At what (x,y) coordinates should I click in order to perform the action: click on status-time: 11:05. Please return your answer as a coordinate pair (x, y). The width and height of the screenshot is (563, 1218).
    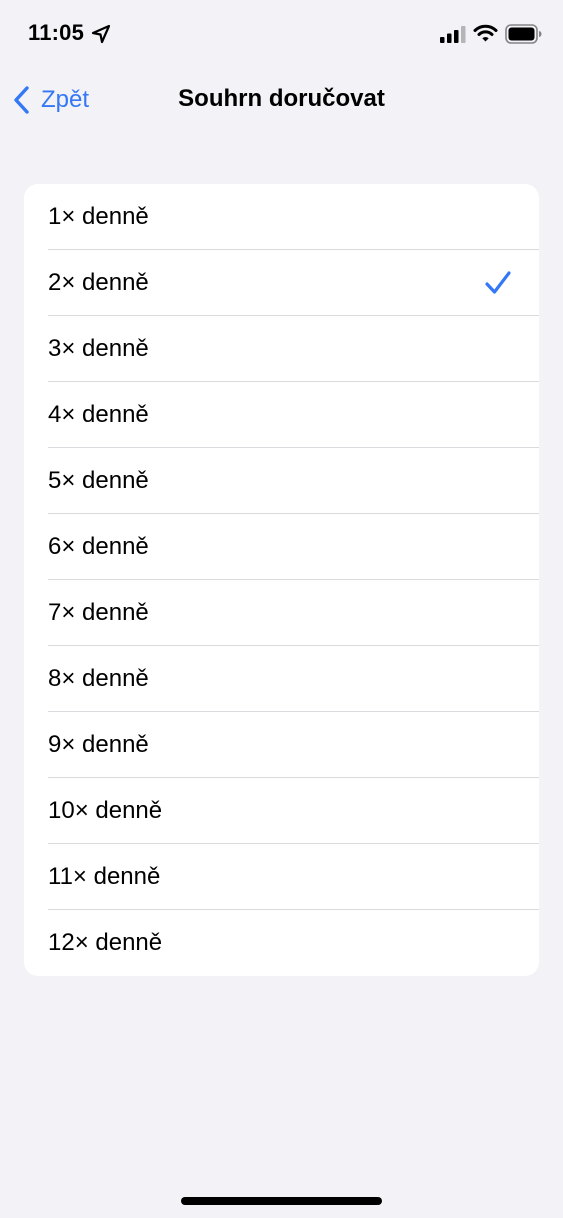
    Looking at the image, I should click on (56, 32).